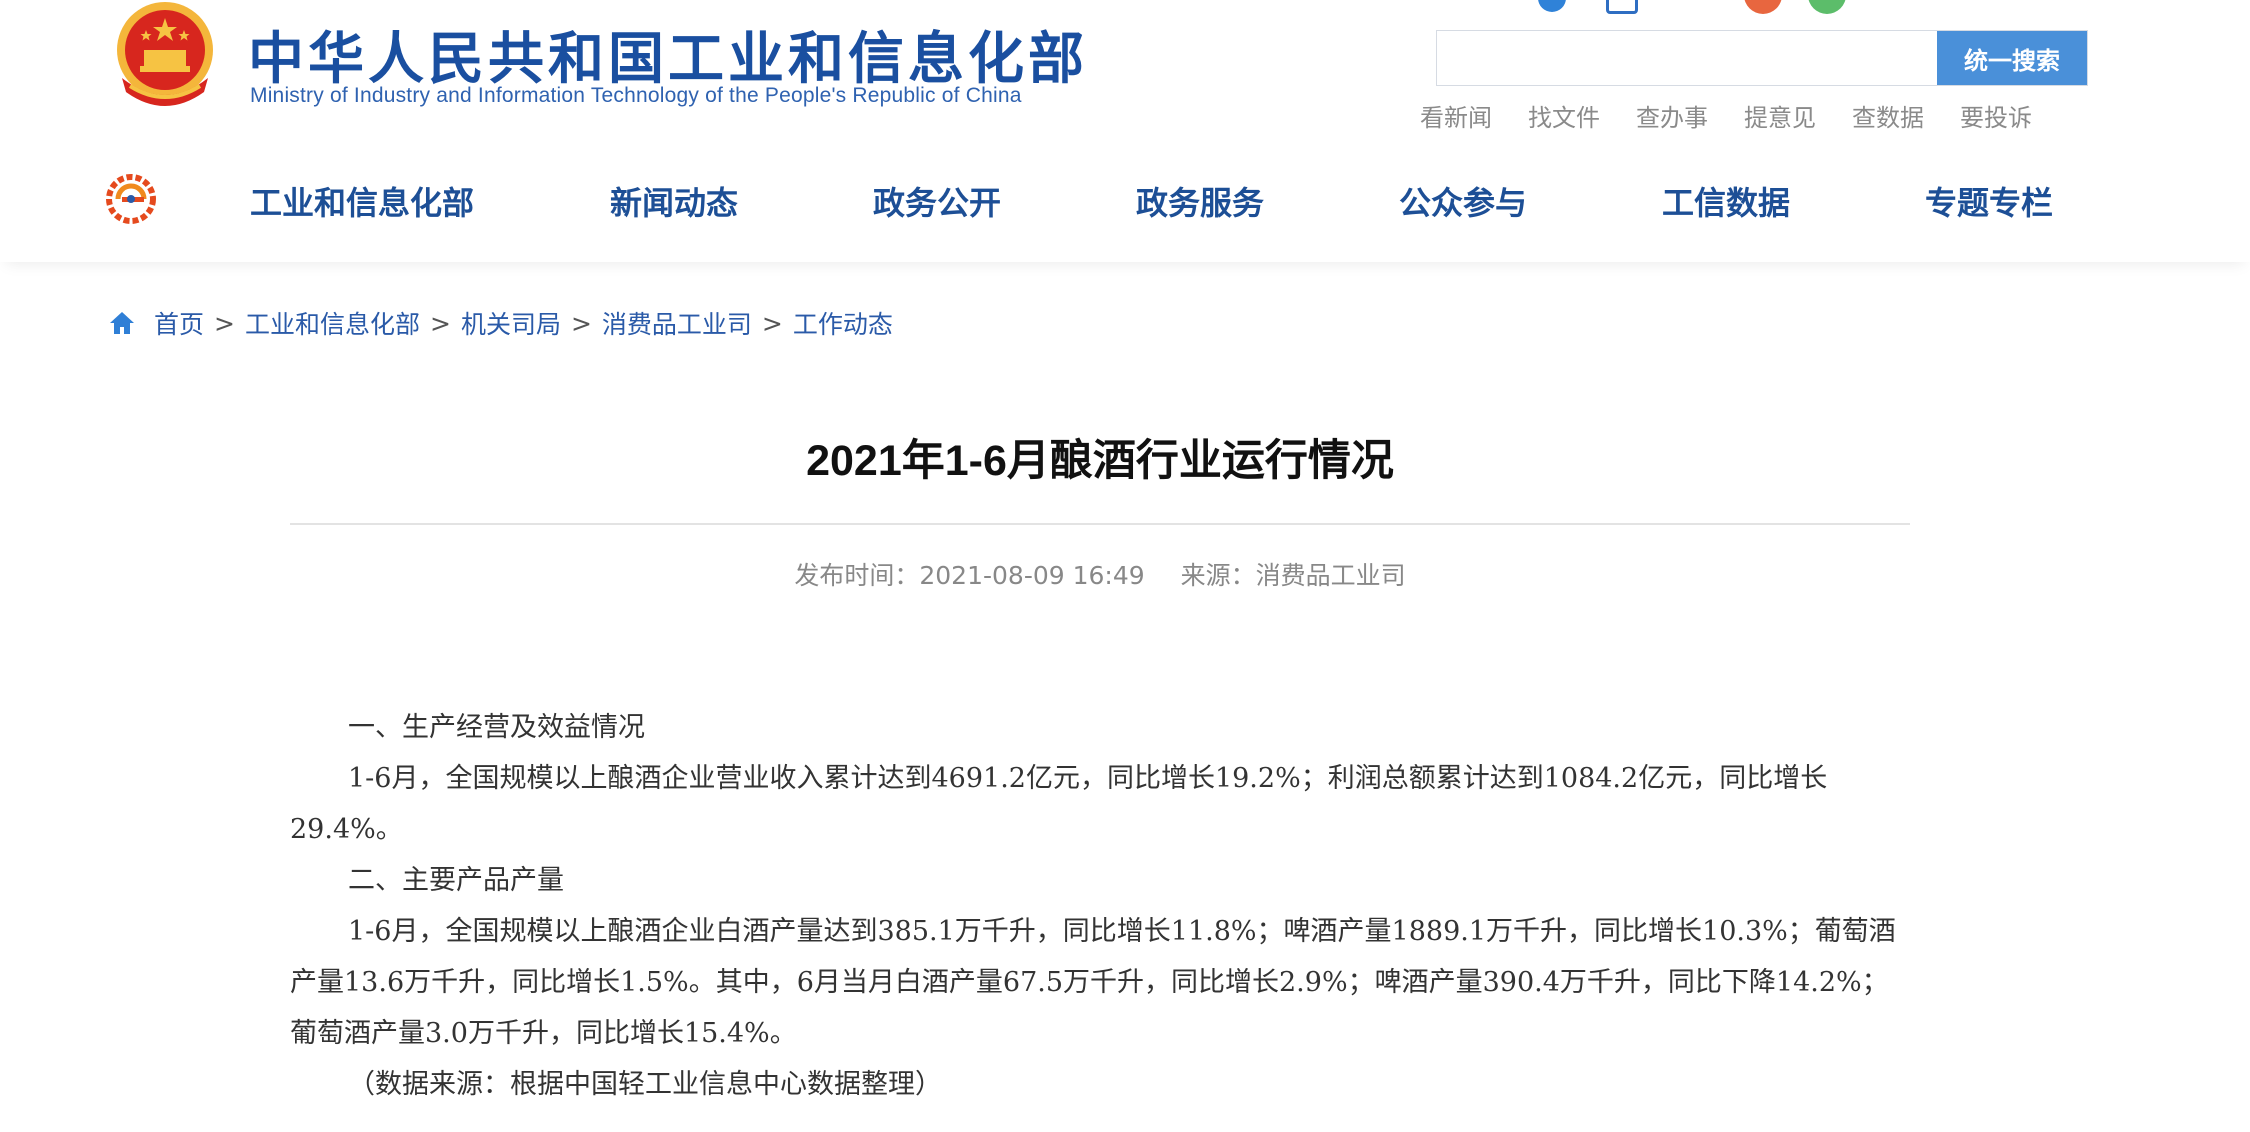 The height and width of the screenshot is (1132, 2250). Describe the element at coordinates (1293, 575) in the screenshot. I see `article-source: 来源：消费品工业司` at that location.